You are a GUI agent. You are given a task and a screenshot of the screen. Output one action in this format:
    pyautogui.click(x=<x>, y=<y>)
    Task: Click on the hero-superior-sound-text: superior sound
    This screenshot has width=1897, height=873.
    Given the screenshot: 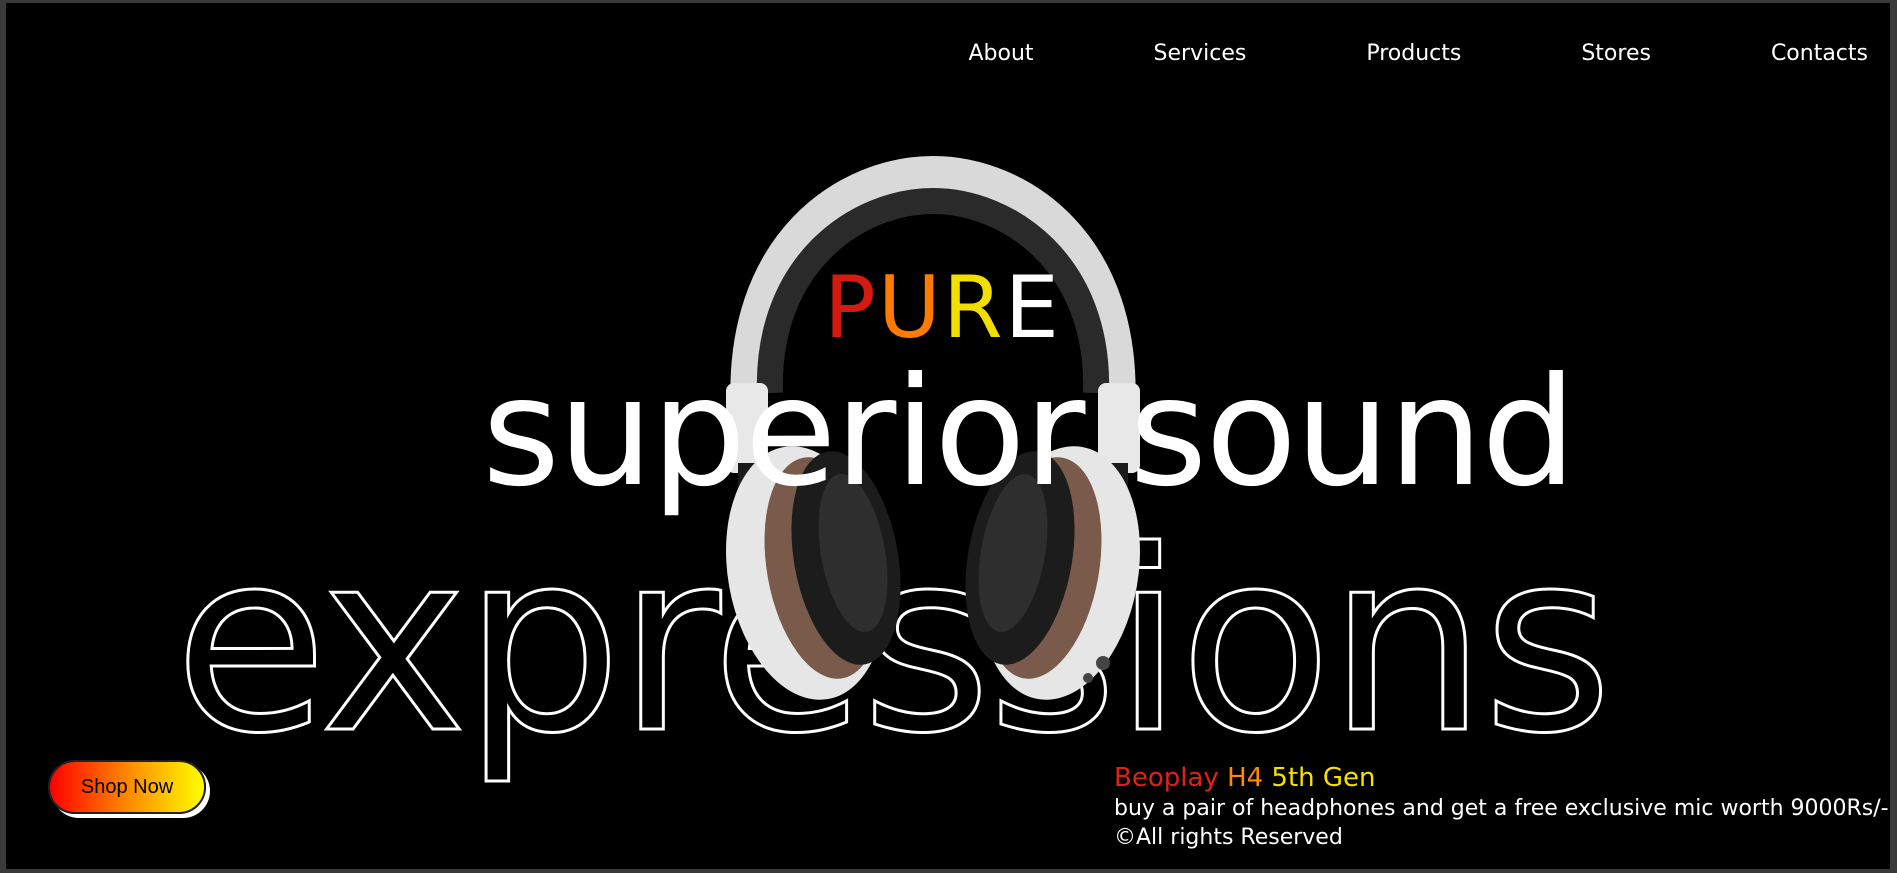 What is the action you would take?
    pyautogui.click(x=1029, y=433)
    